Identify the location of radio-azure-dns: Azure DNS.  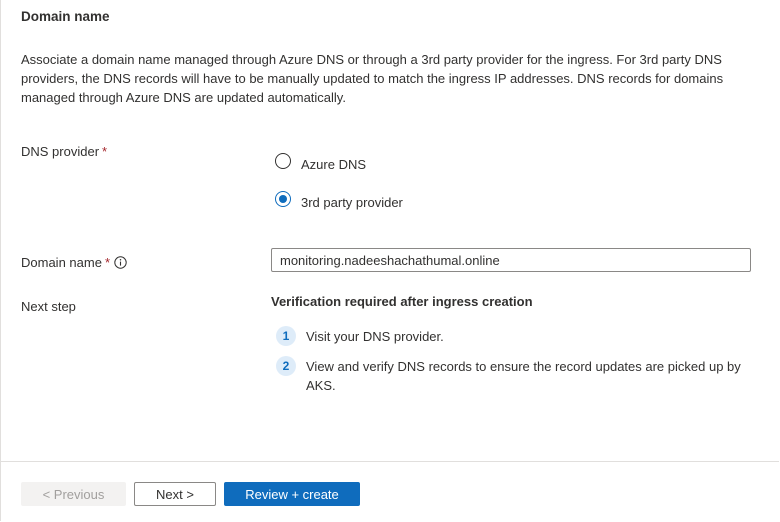
(320, 161).